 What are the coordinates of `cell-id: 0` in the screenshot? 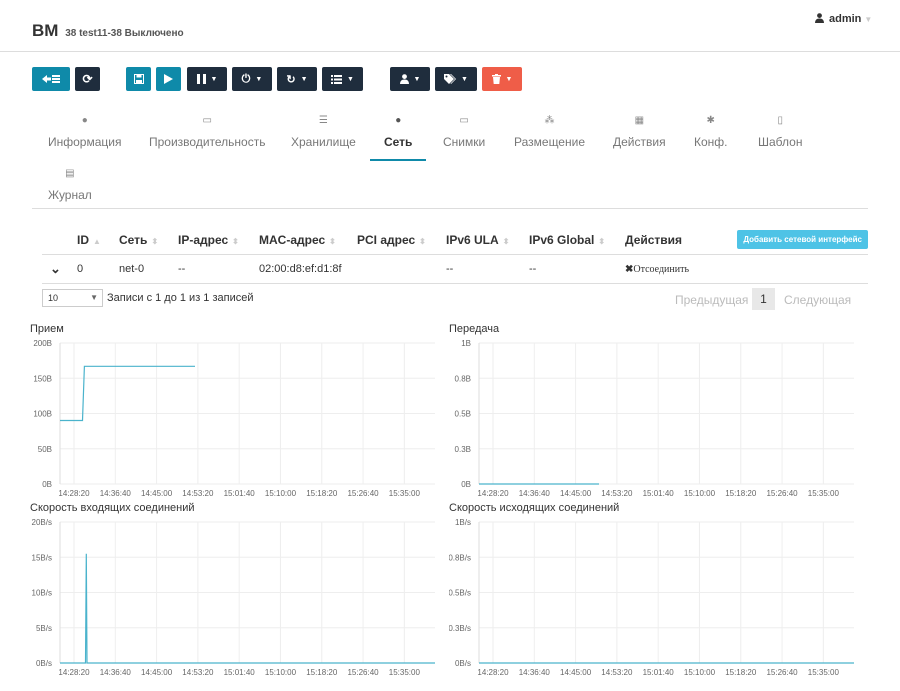 It's located at (98, 268).